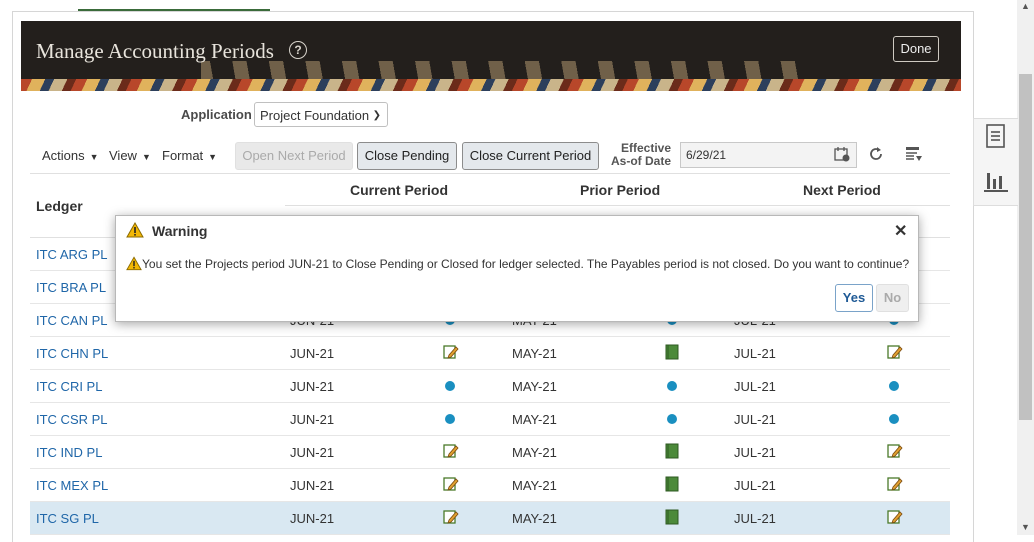 The width and height of the screenshot is (1034, 542). Describe the element at coordinates (490, 173) in the screenshot. I see `table-header-top-border` at that location.